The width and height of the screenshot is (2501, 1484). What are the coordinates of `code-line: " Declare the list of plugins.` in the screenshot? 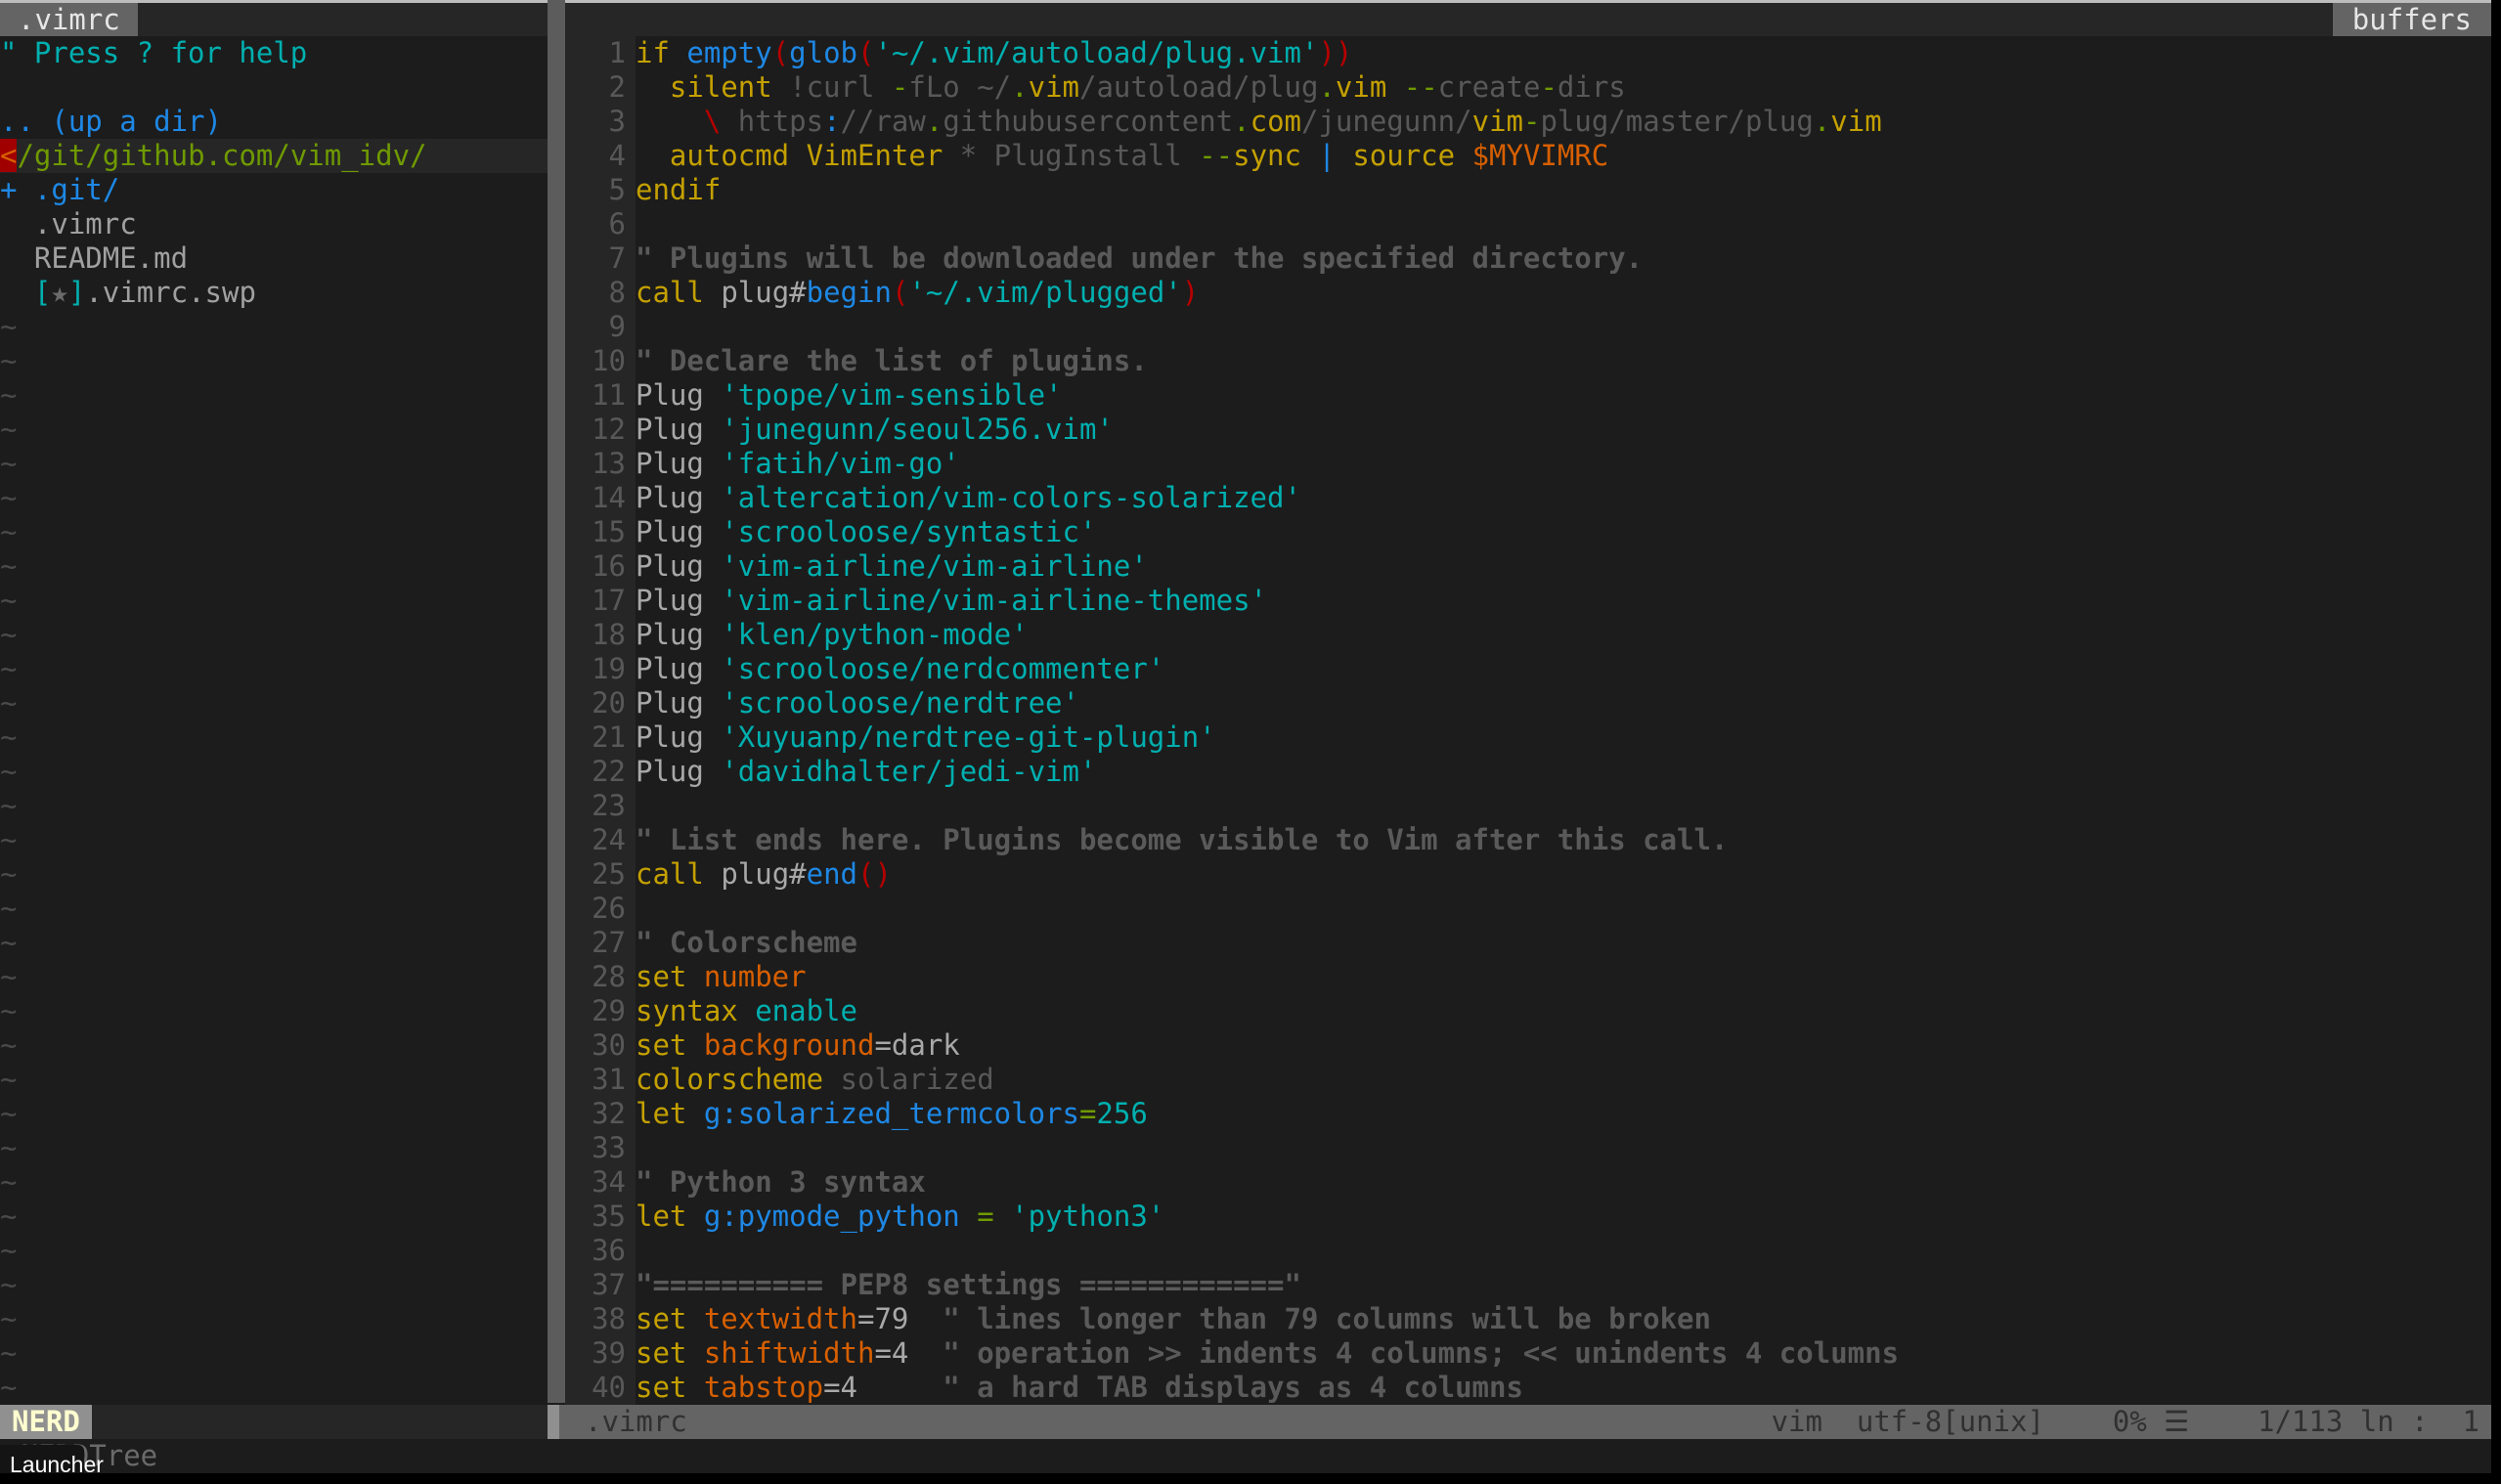 It's located at (1563, 361).